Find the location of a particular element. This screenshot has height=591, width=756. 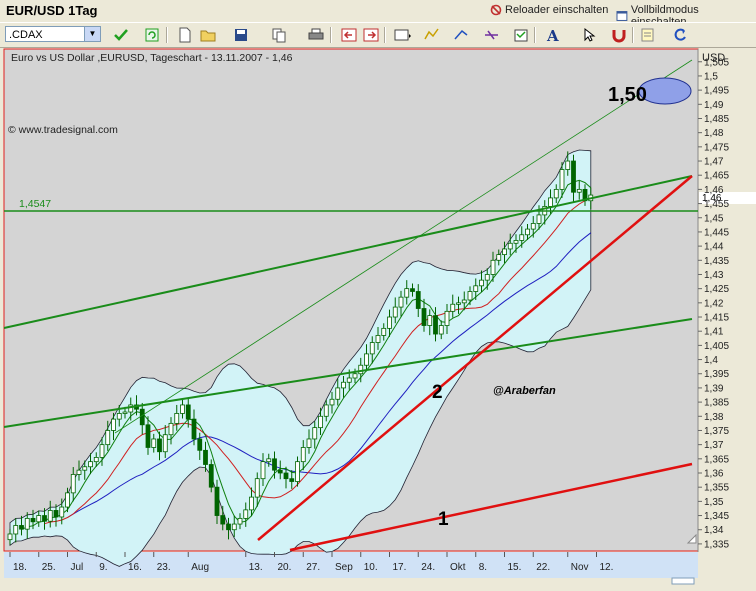

price-tick-label: 1,37 is located at coordinates (714, 445).